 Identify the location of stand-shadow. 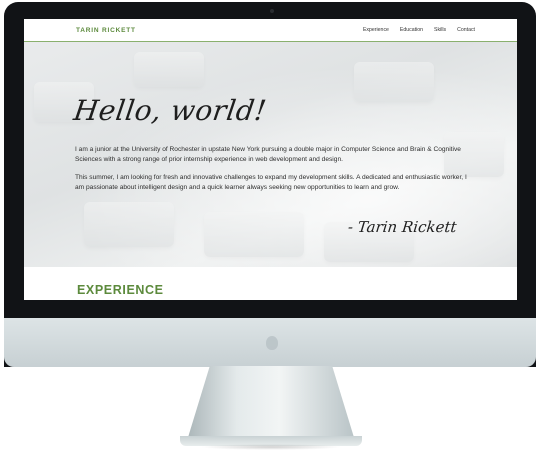
(271, 447).